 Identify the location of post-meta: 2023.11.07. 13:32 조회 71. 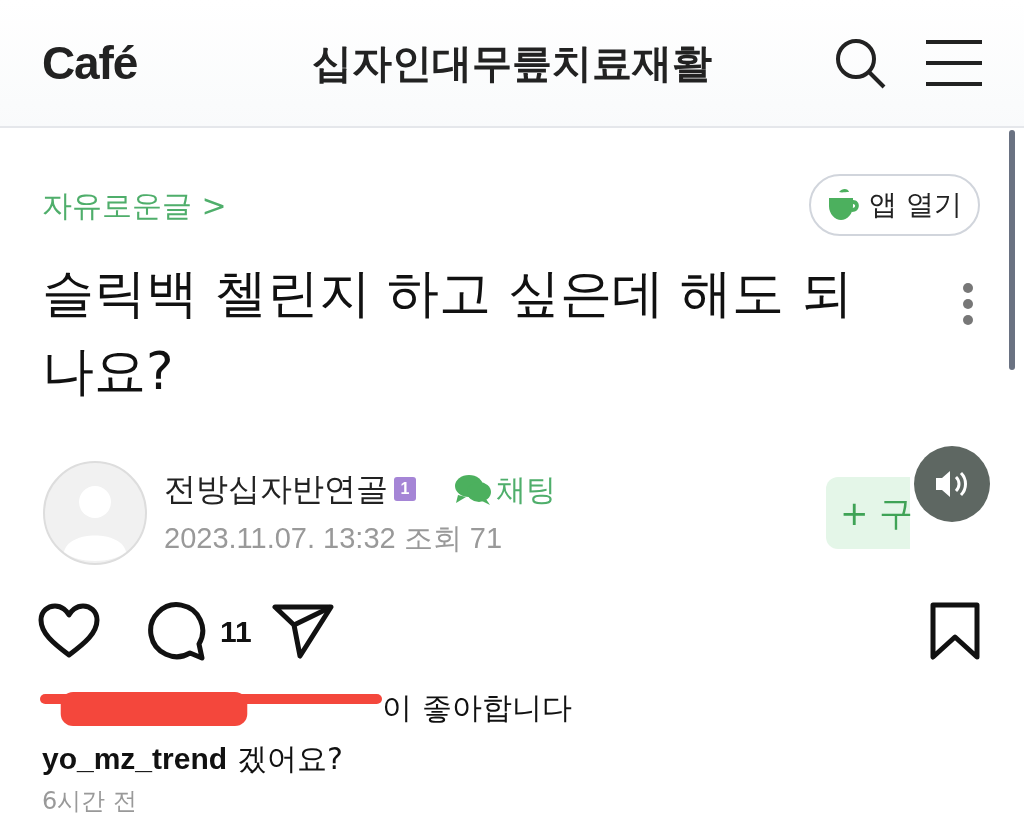
(334, 539).